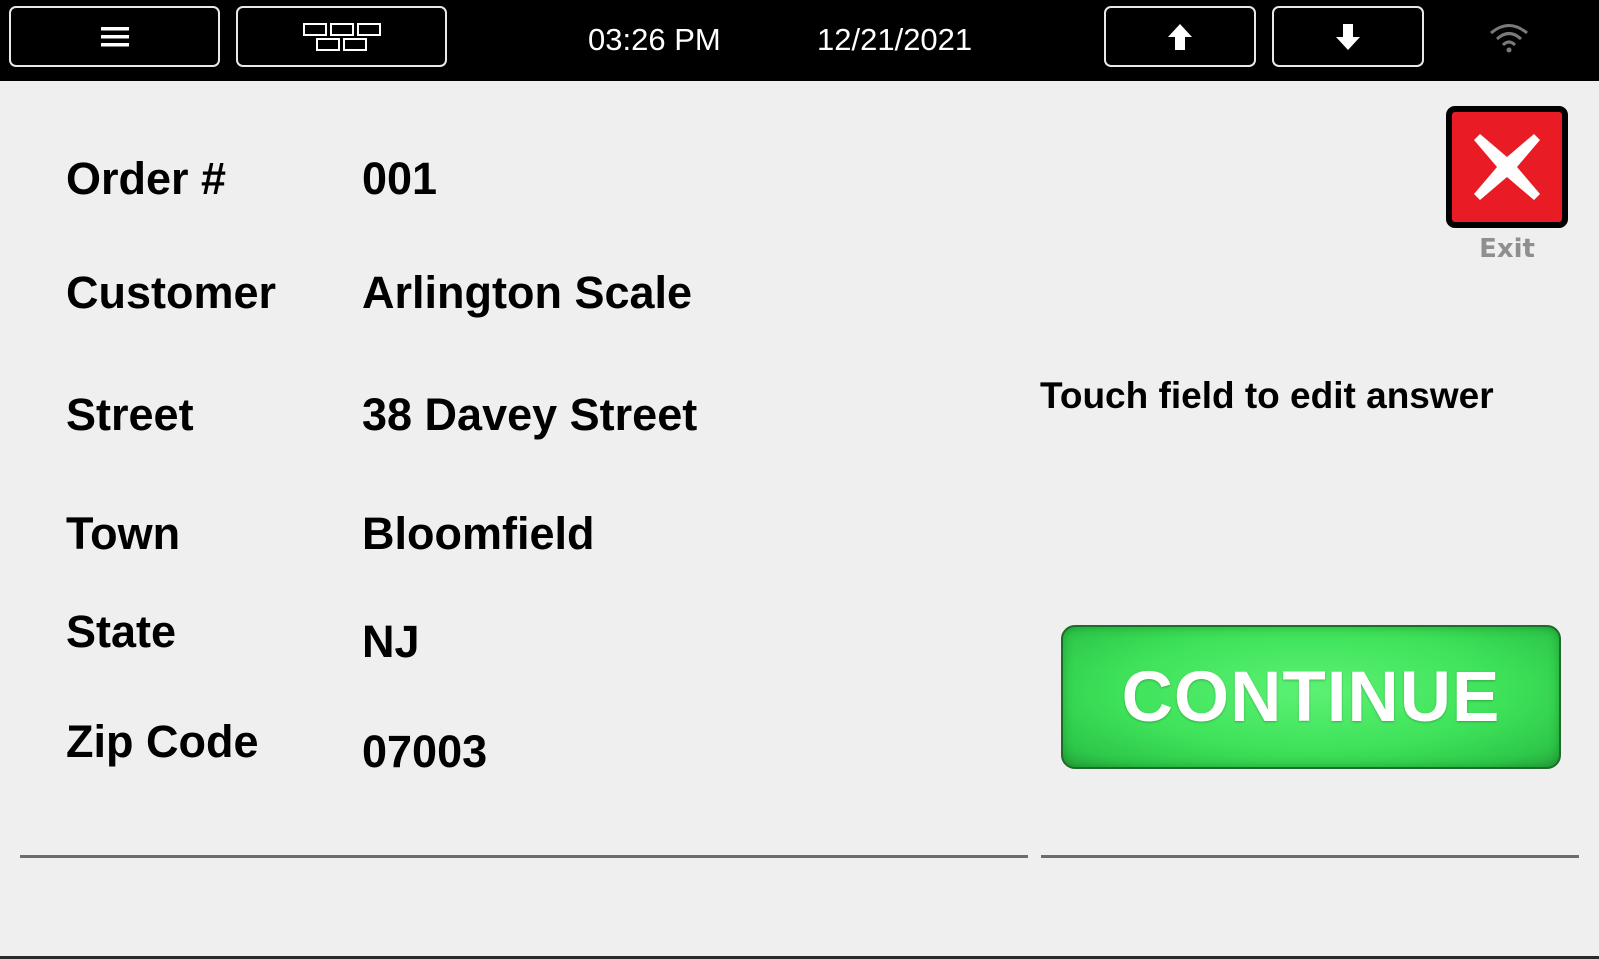 This screenshot has width=1599, height=959. Describe the element at coordinates (654, 39) in the screenshot. I see `clock-time: 03:26 PM` at that location.